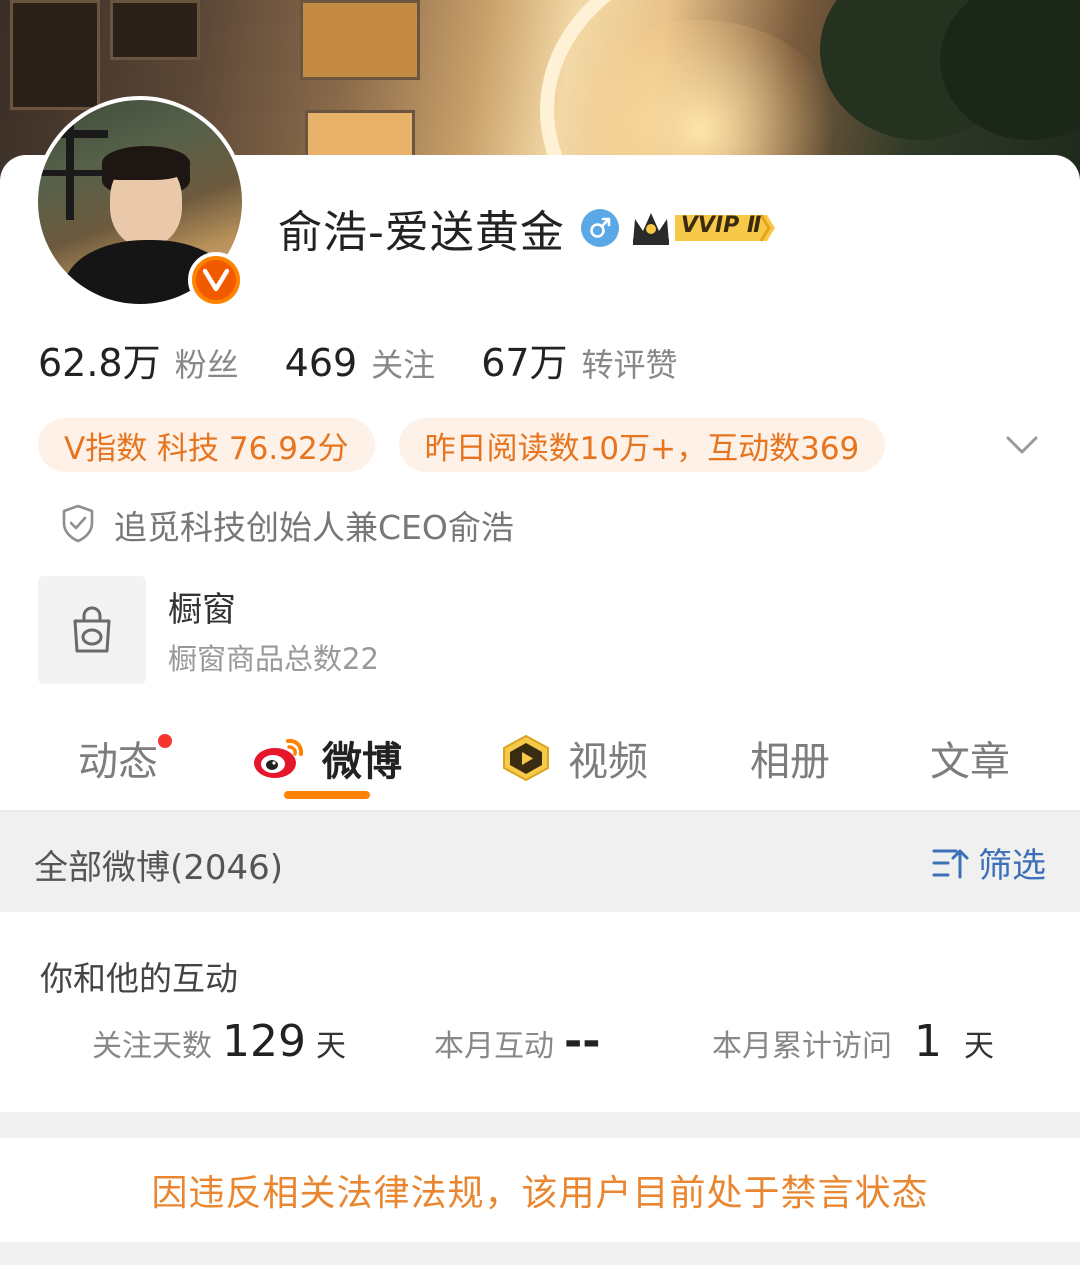 Image resolution: width=1080 pixels, height=1265 pixels. I want to click on shield-check-icon, so click(78, 525).